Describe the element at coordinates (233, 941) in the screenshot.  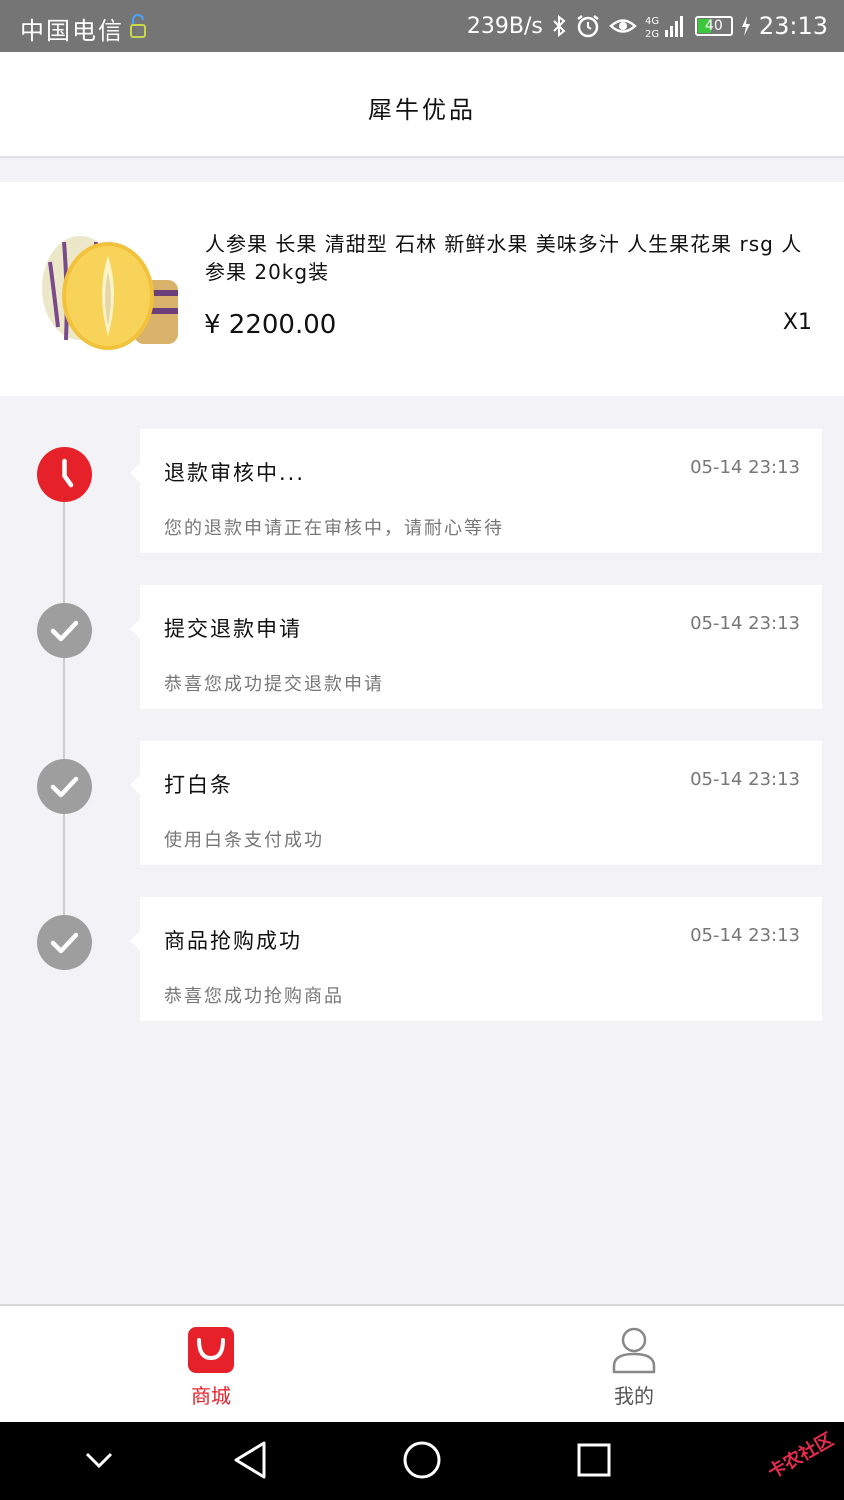
I see `timeline-title: 商品抢购成功` at that location.